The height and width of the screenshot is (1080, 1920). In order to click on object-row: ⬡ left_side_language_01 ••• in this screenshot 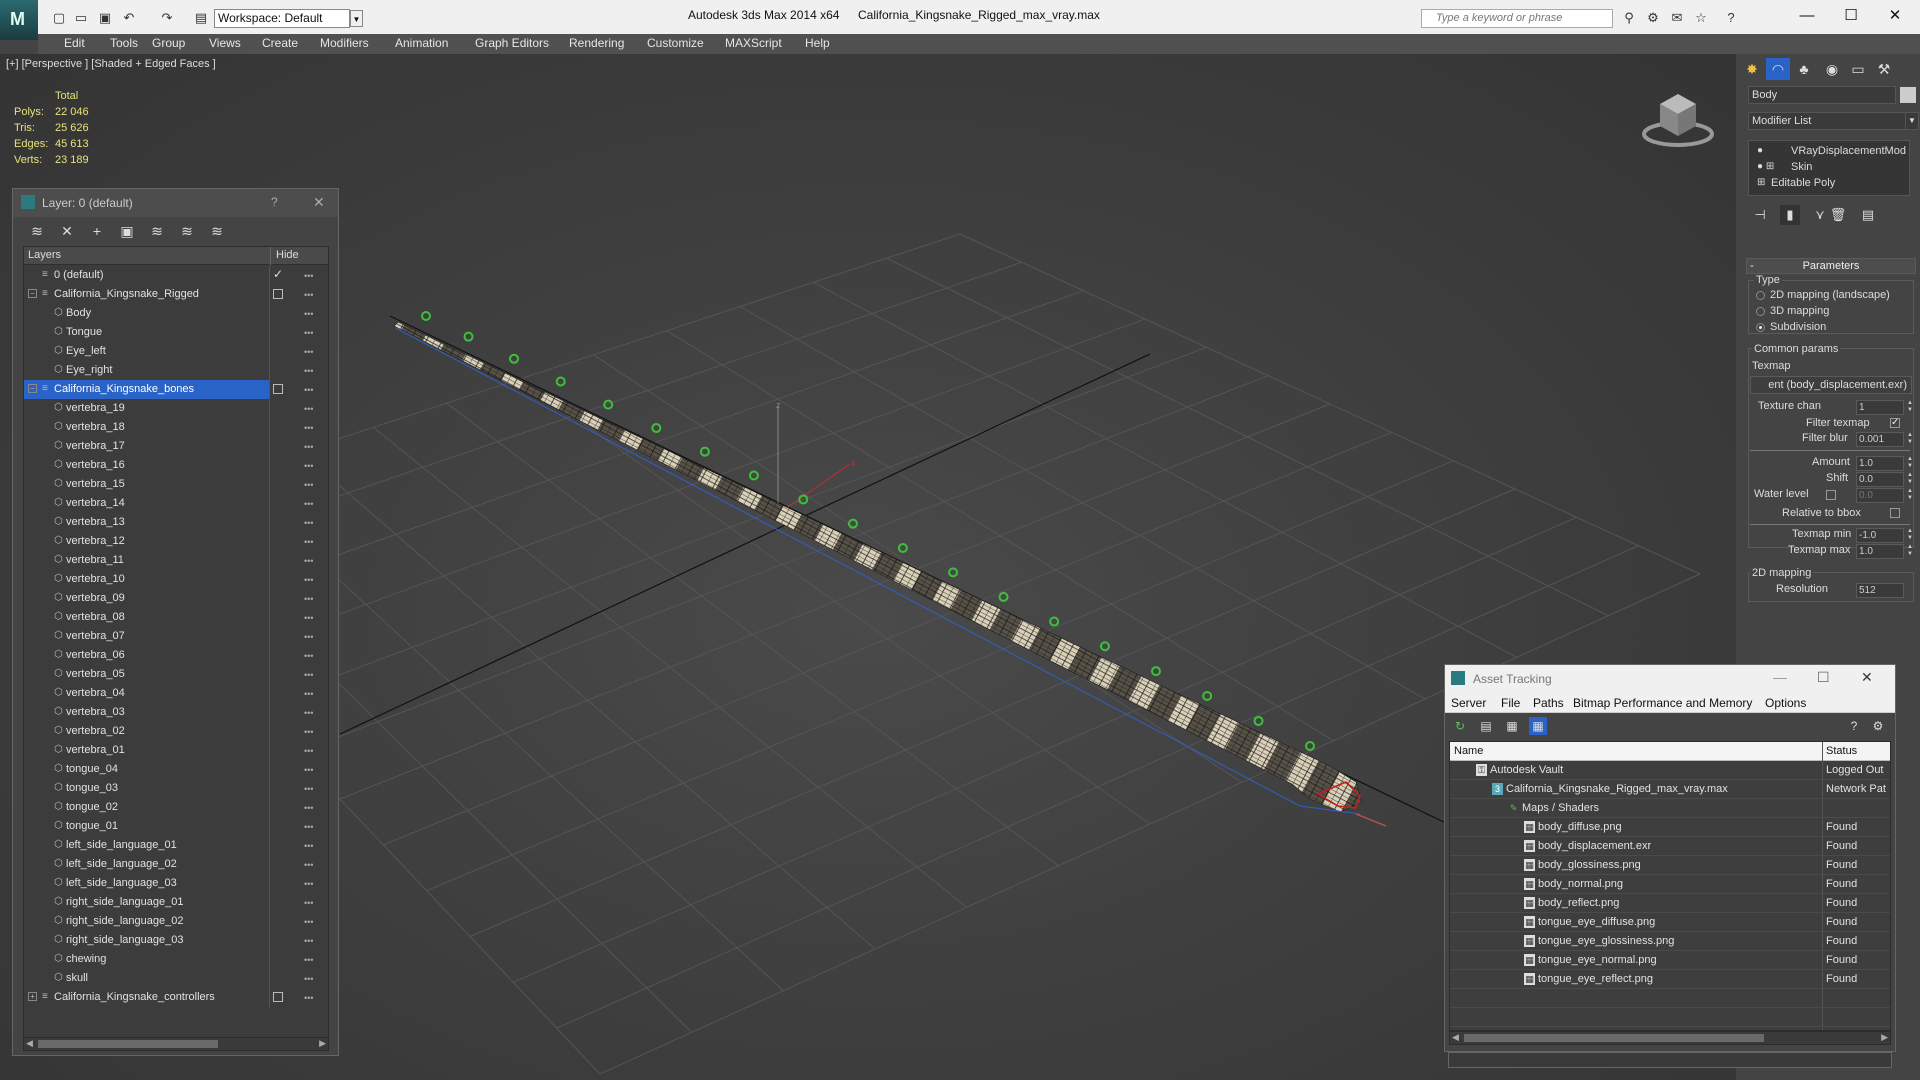, I will do `click(176, 845)`.